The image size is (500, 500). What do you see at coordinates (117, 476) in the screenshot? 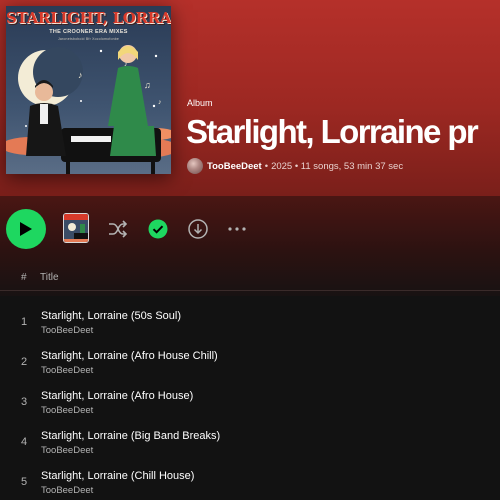
I see `track-title: Starlight, Lorraine (Chill House)` at bounding box center [117, 476].